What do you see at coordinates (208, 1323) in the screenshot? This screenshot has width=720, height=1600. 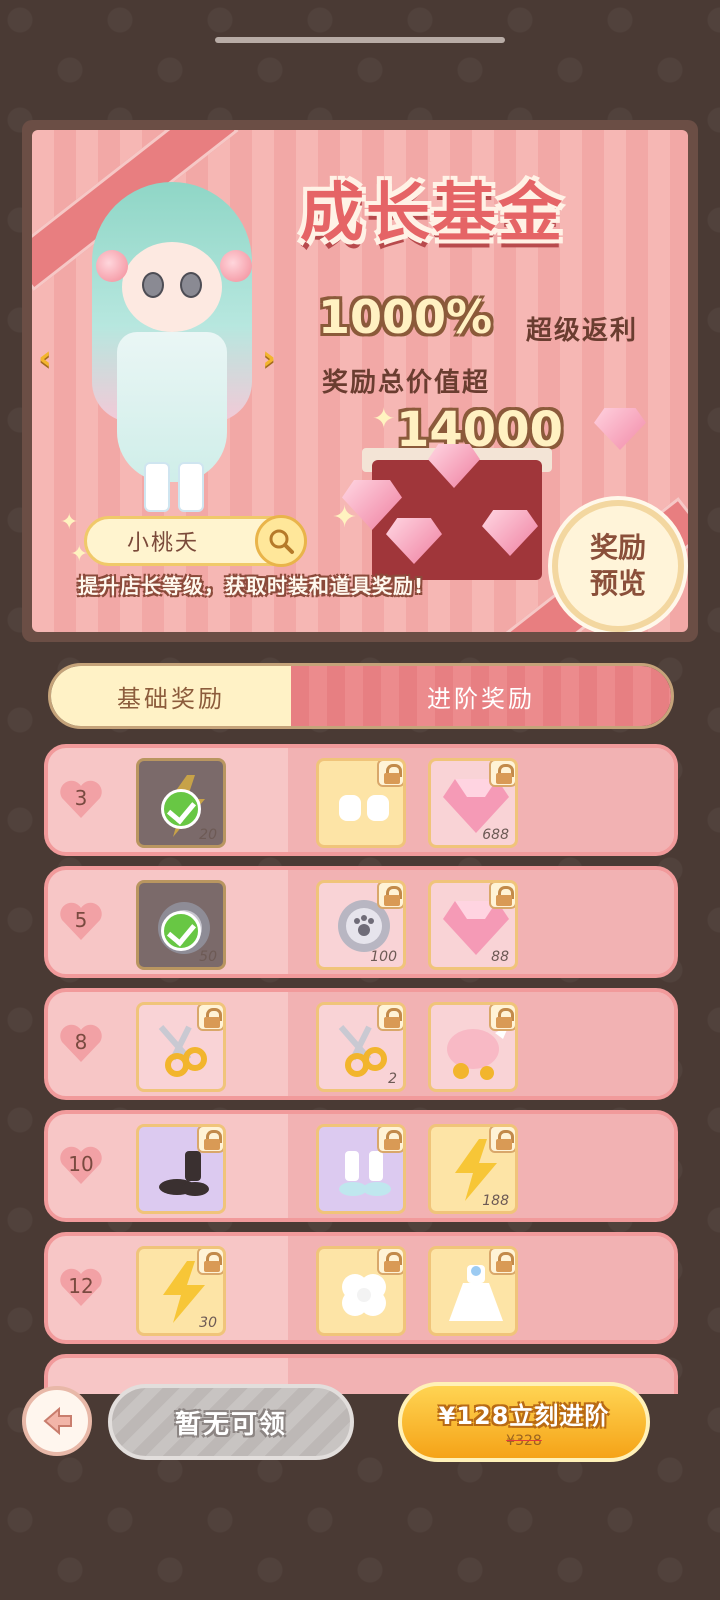 I see `reward-qty: 30` at bounding box center [208, 1323].